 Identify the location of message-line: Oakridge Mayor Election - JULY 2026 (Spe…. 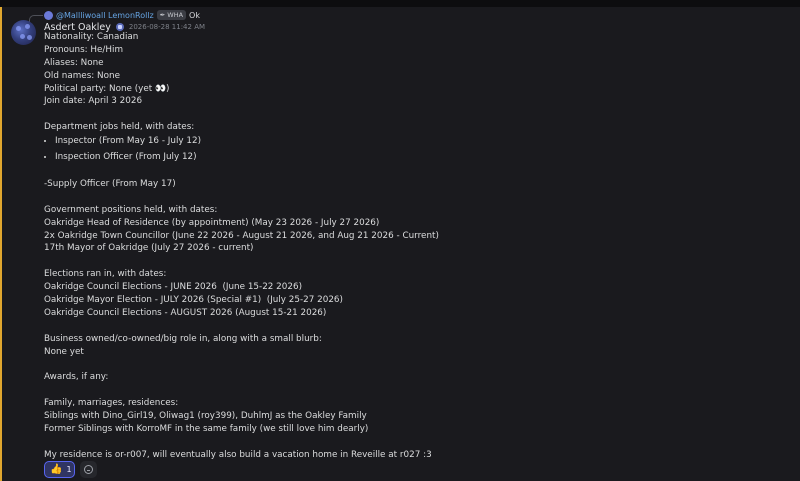
(193, 300).